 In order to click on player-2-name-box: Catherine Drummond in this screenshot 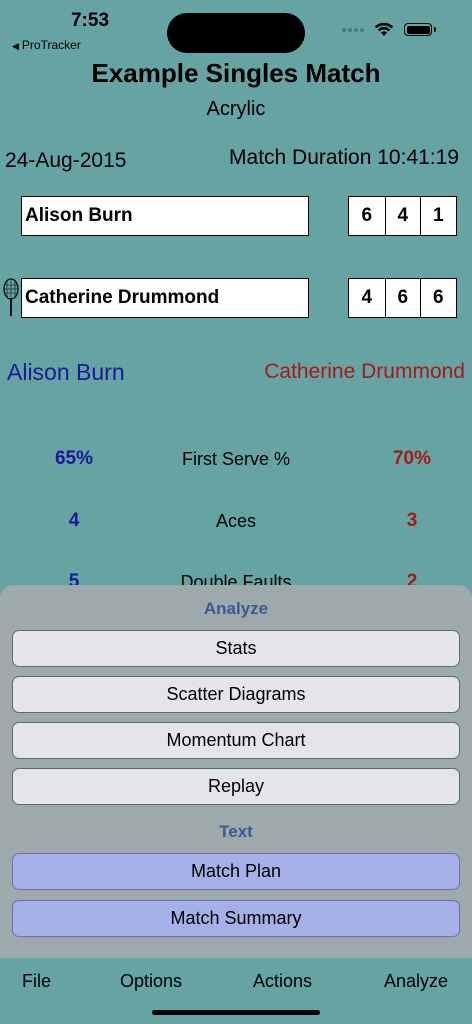, I will do `click(165, 298)`.